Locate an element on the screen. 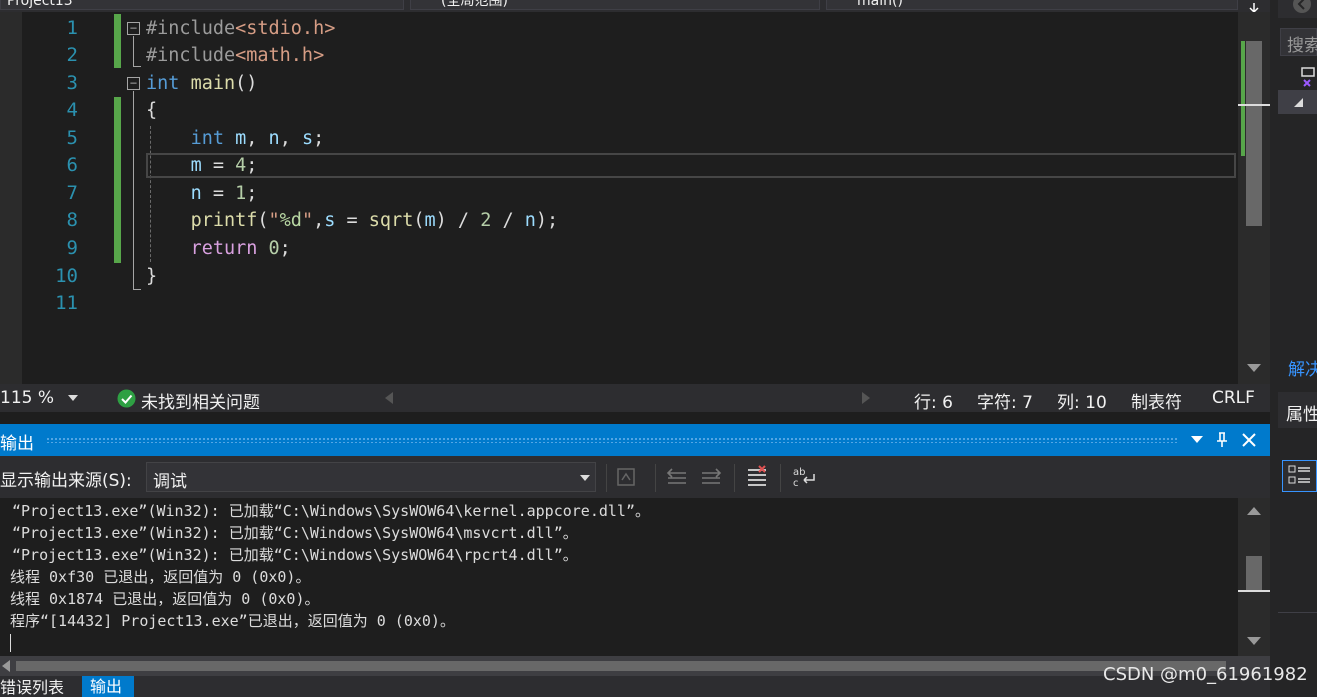  output-scrollbar is located at coordinates (1254, 577).